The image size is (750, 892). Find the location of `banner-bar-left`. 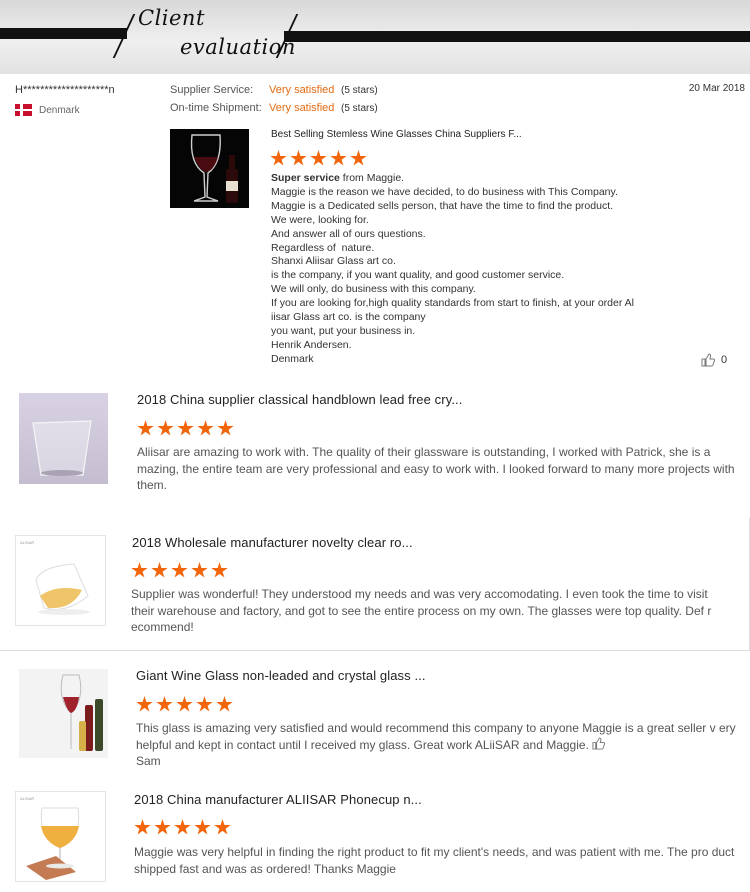

banner-bar-left is located at coordinates (63, 33).